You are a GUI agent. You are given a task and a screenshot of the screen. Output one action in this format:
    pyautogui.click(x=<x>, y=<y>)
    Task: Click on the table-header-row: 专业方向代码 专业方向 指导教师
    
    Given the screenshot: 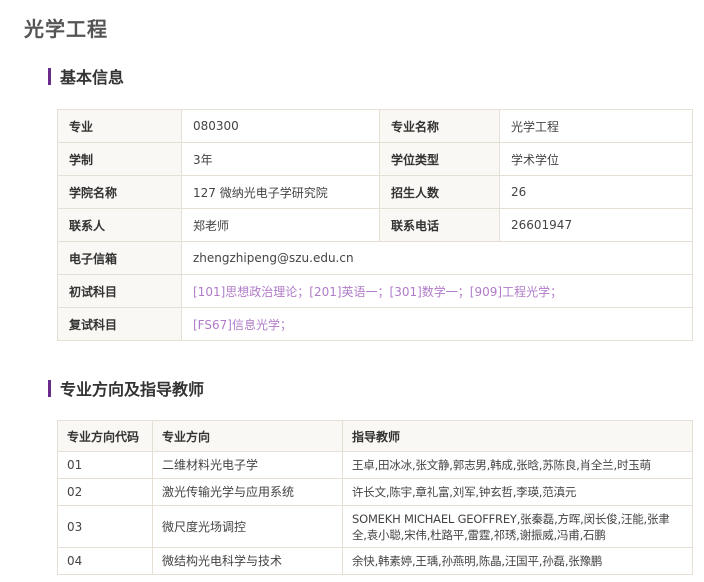 What is the action you would take?
    pyautogui.click(x=375, y=436)
    